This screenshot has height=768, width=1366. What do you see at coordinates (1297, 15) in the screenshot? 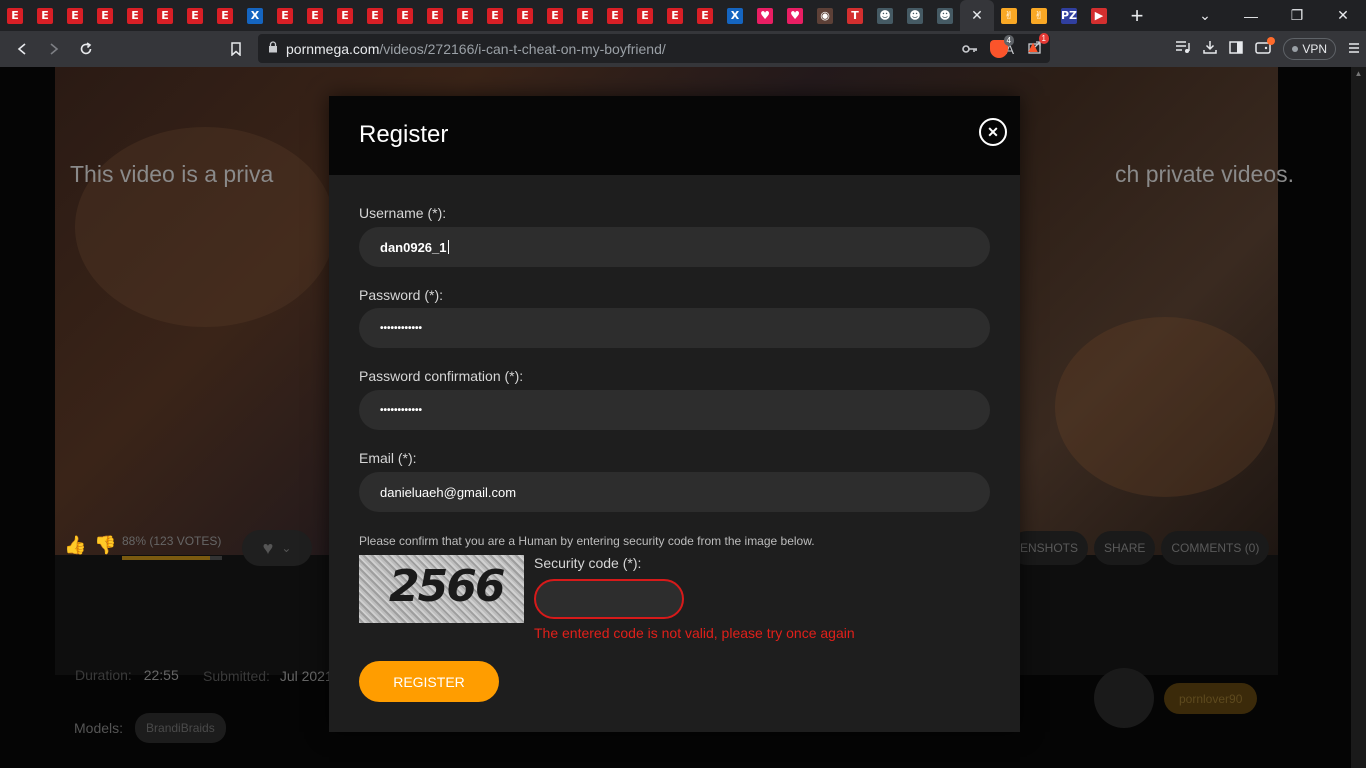
I see `restore-button: ❐` at bounding box center [1297, 15].